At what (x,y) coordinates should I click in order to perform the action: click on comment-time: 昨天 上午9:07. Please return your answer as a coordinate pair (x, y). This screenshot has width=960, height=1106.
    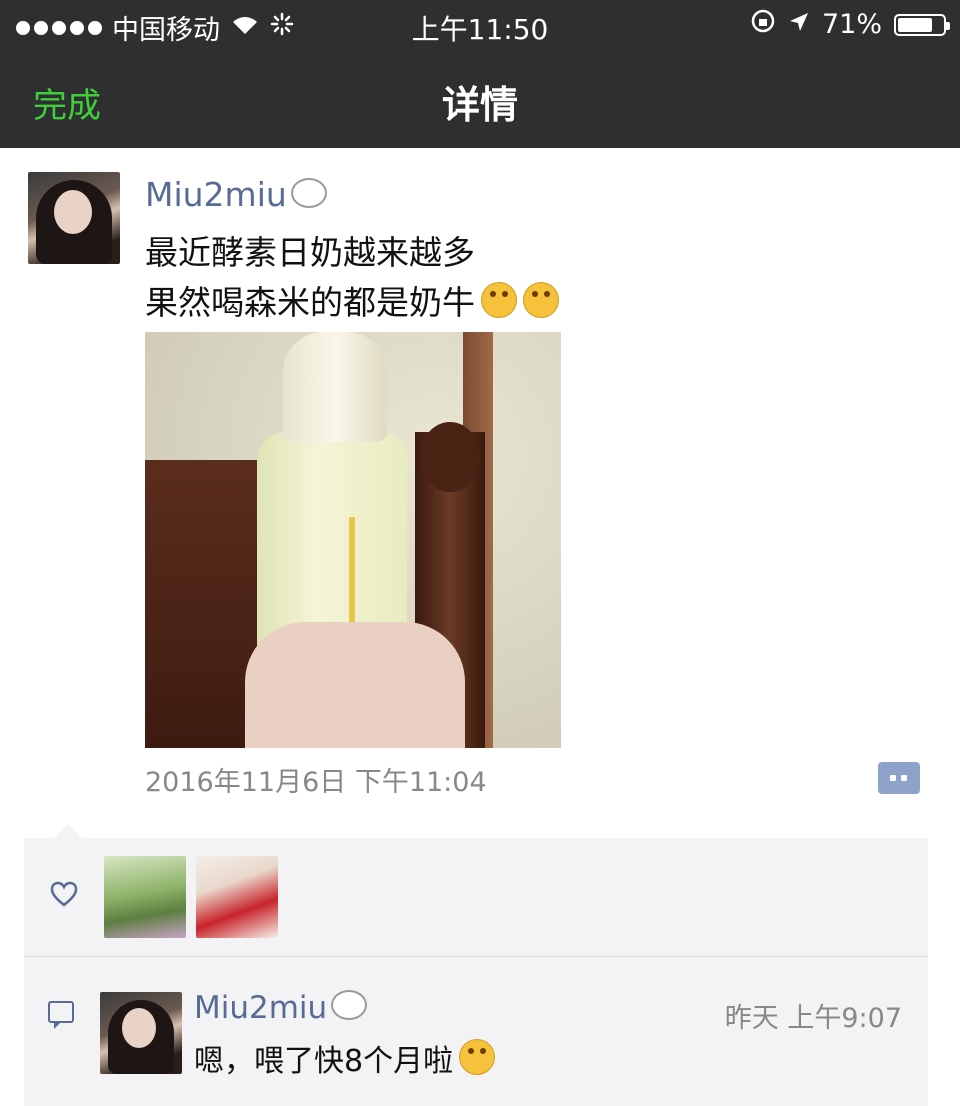
    Looking at the image, I should click on (813, 1018).